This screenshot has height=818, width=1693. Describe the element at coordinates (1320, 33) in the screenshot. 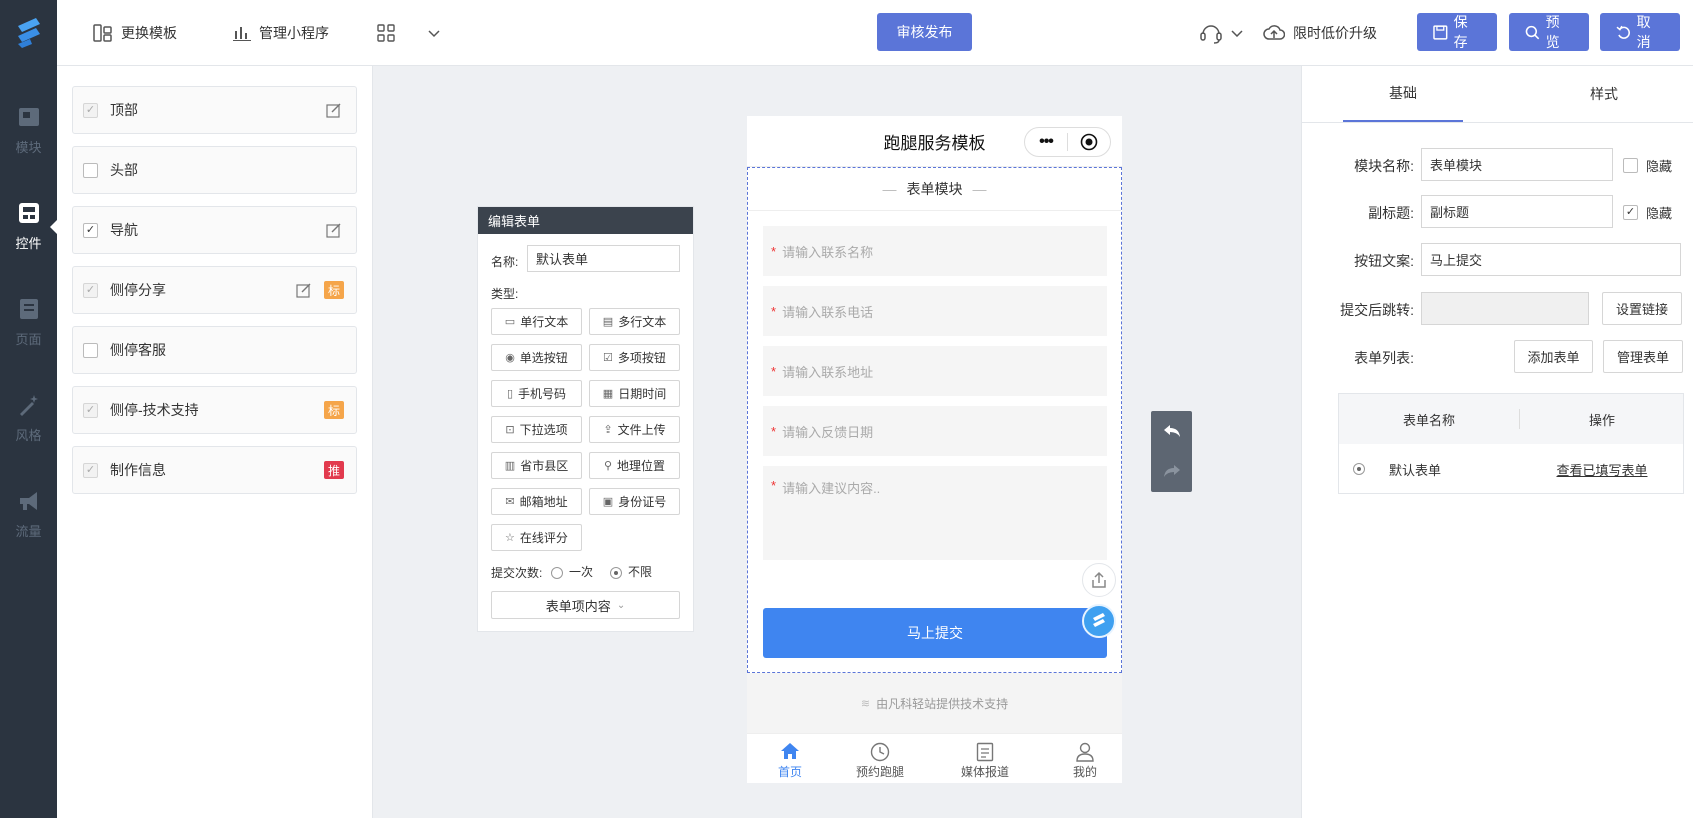

I see `upgrade-button: 限时低价升级` at that location.